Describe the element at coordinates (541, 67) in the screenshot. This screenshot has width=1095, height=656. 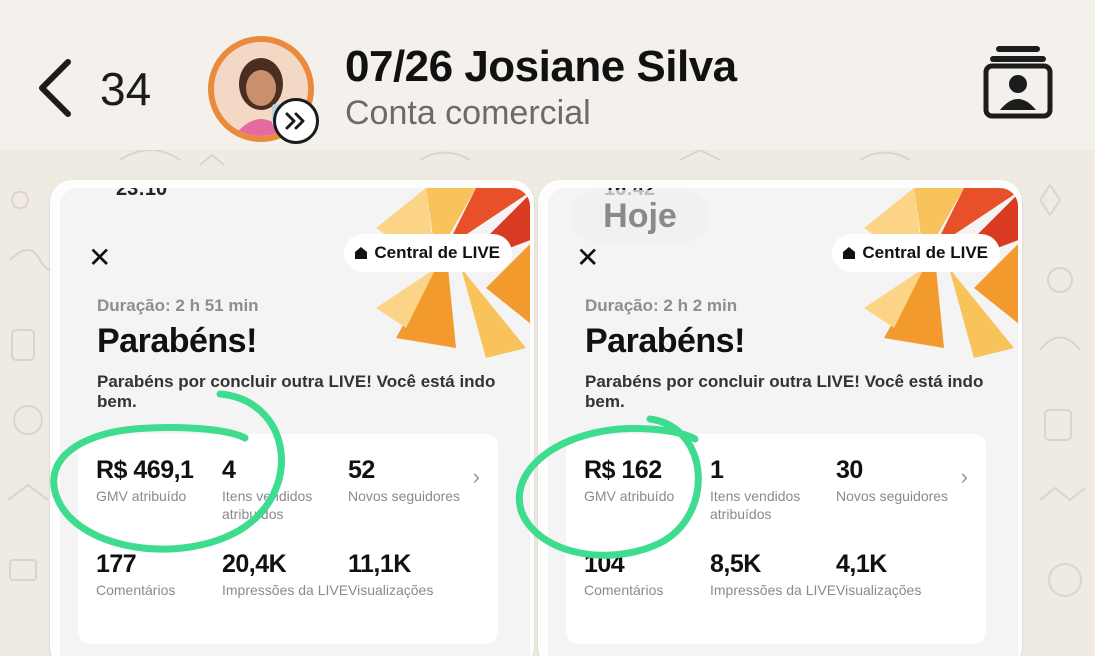
I see `contact-name: 07/26 Josiane Silva` at that location.